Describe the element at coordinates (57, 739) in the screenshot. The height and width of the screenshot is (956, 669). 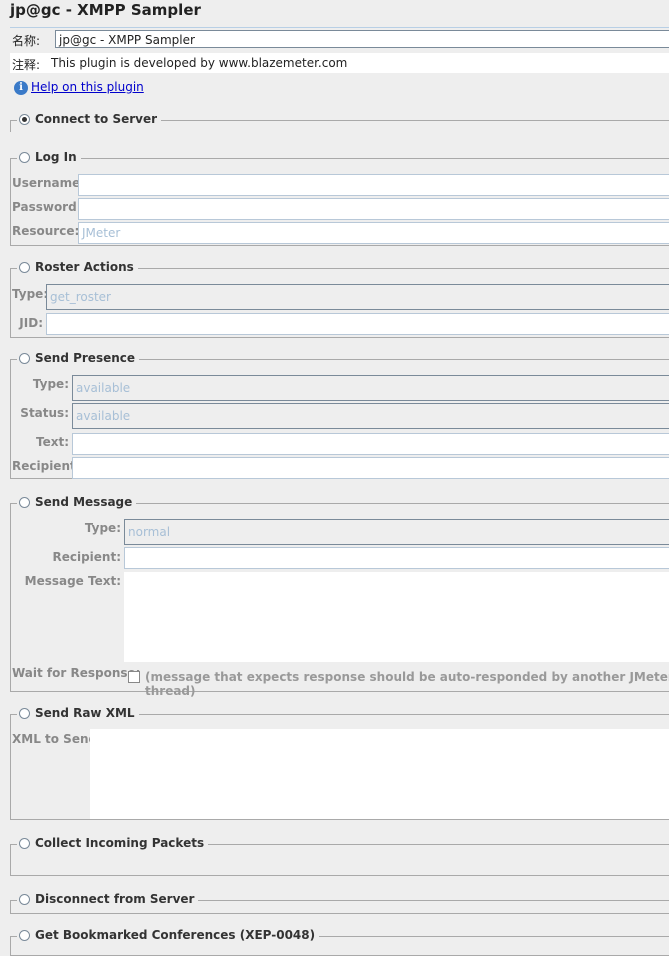
I see `xml-label: XML to Send:` at that location.